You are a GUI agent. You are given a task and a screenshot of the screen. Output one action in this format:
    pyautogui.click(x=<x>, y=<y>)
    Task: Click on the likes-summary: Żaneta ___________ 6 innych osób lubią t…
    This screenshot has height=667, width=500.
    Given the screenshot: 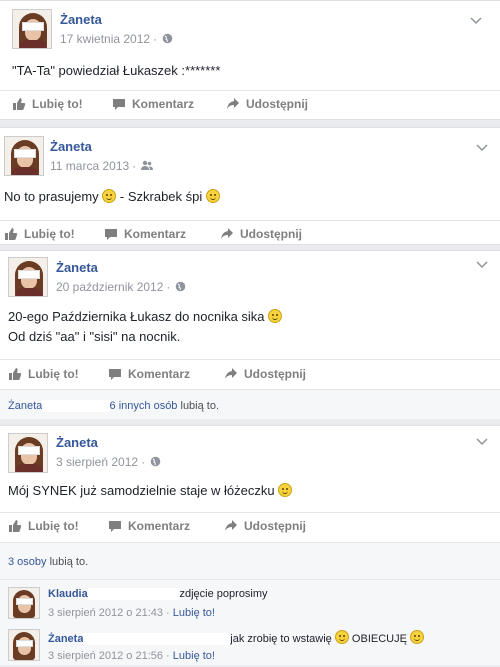 What is the action you would take?
    pyautogui.click(x=250, y=404)
    